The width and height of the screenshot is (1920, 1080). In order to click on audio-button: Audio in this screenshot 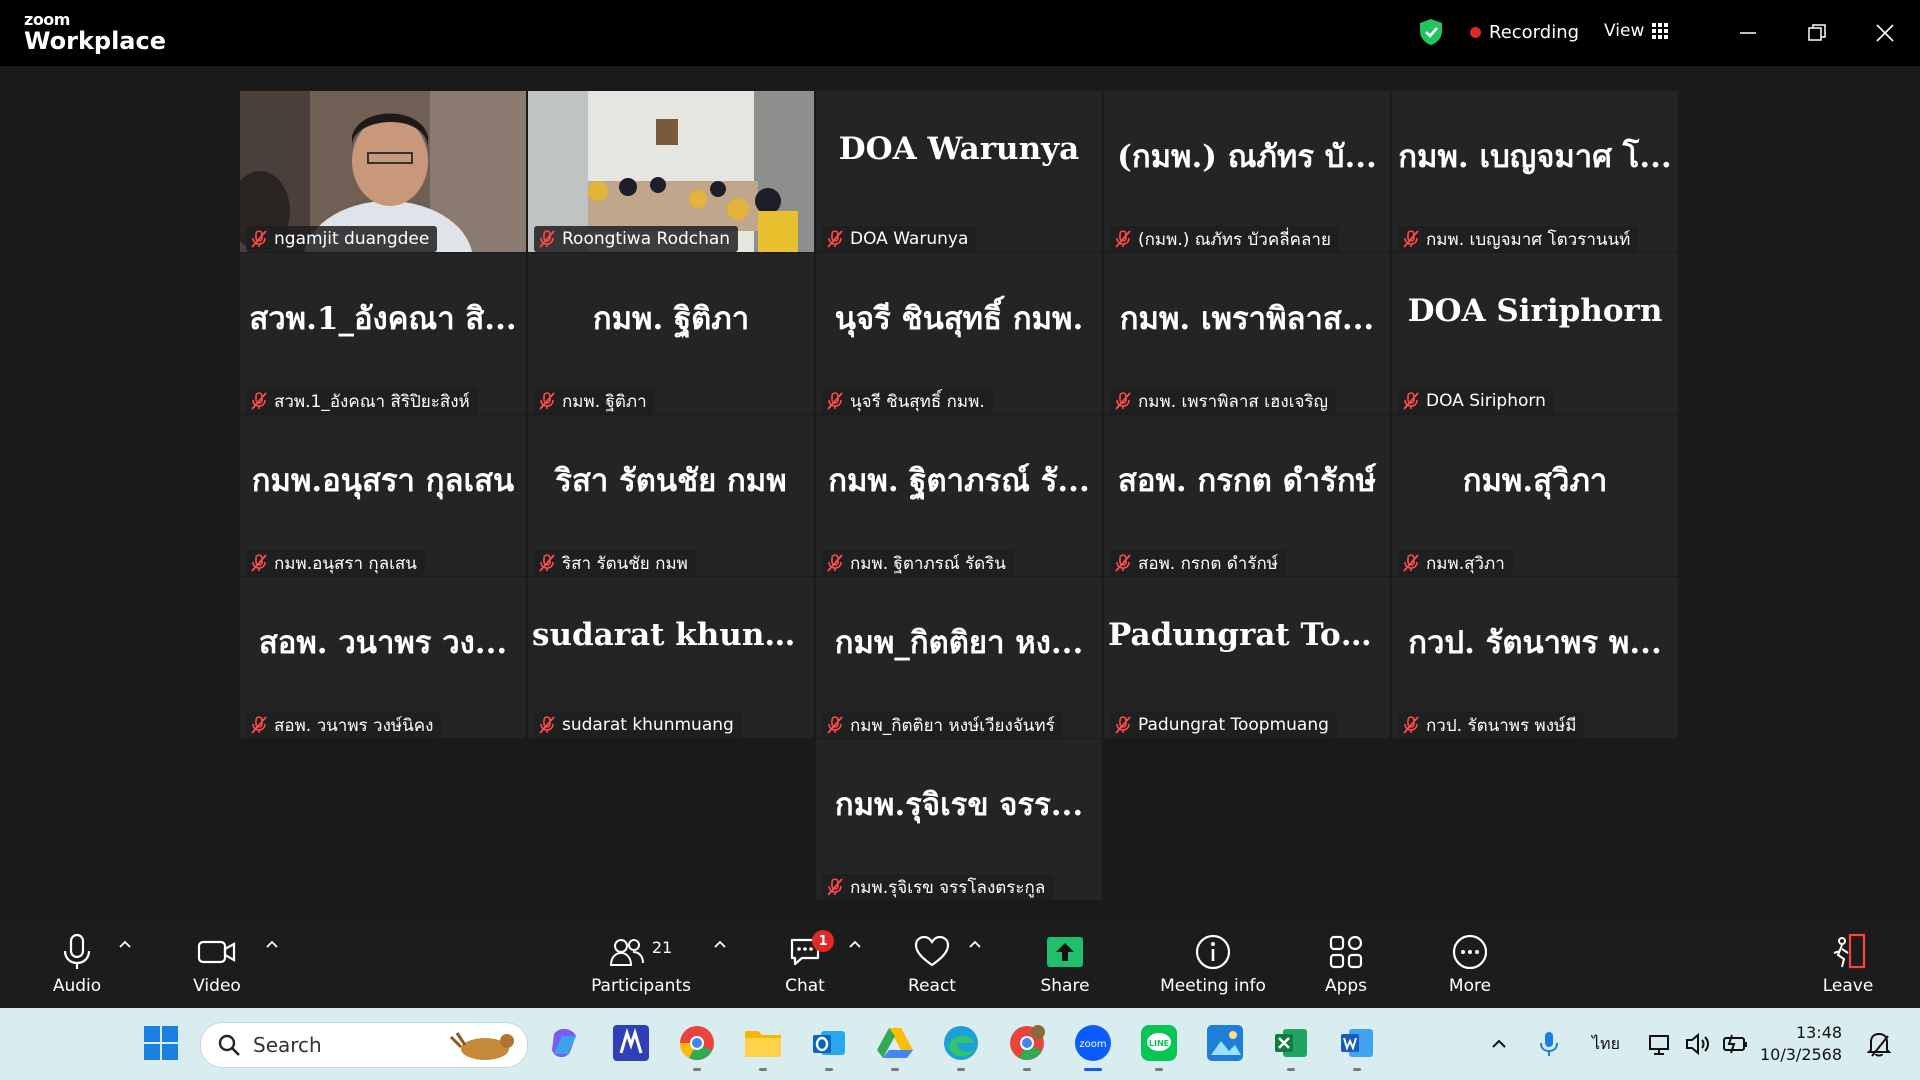, I will do `click(77, 964)`.